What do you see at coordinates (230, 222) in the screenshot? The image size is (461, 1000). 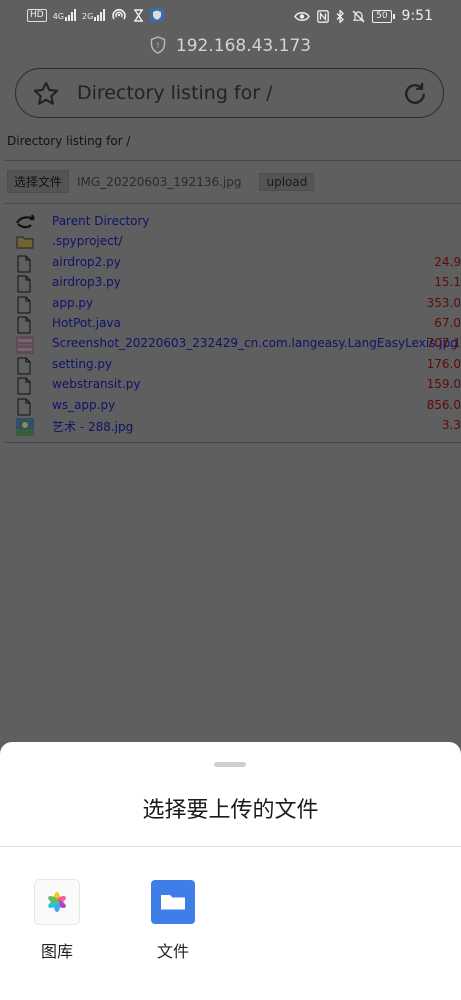 I see `list-item: Parent Directory` at bounding box center [230, 222].